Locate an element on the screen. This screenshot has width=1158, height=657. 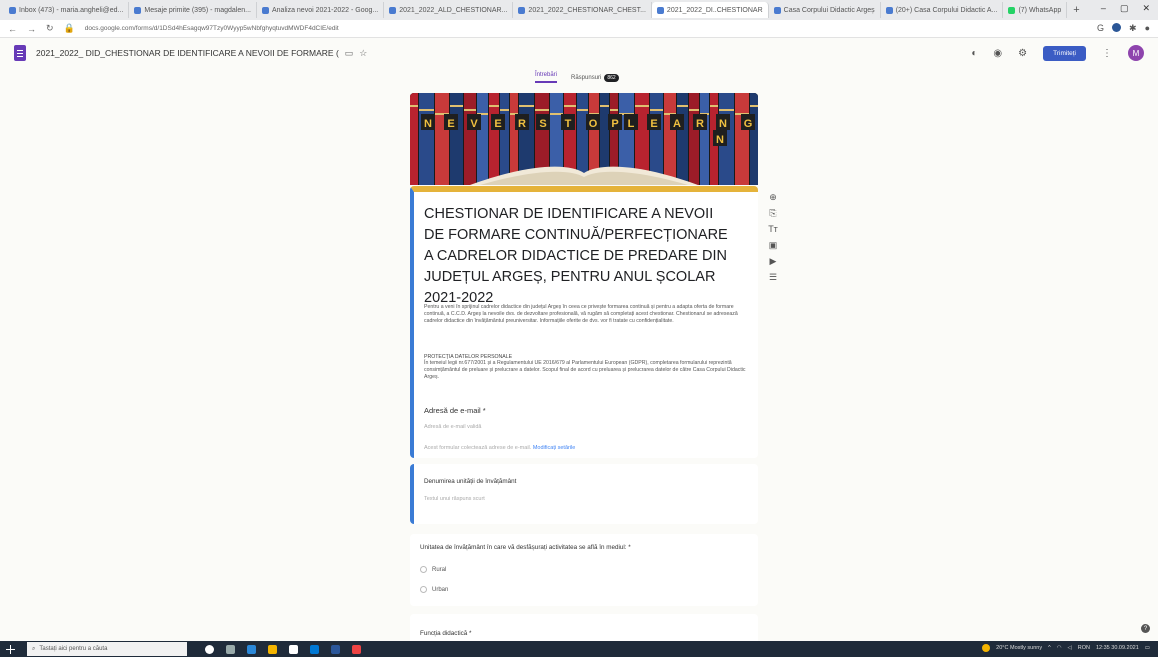
banner-letter-tile: N is located at coordinates (723, 122).